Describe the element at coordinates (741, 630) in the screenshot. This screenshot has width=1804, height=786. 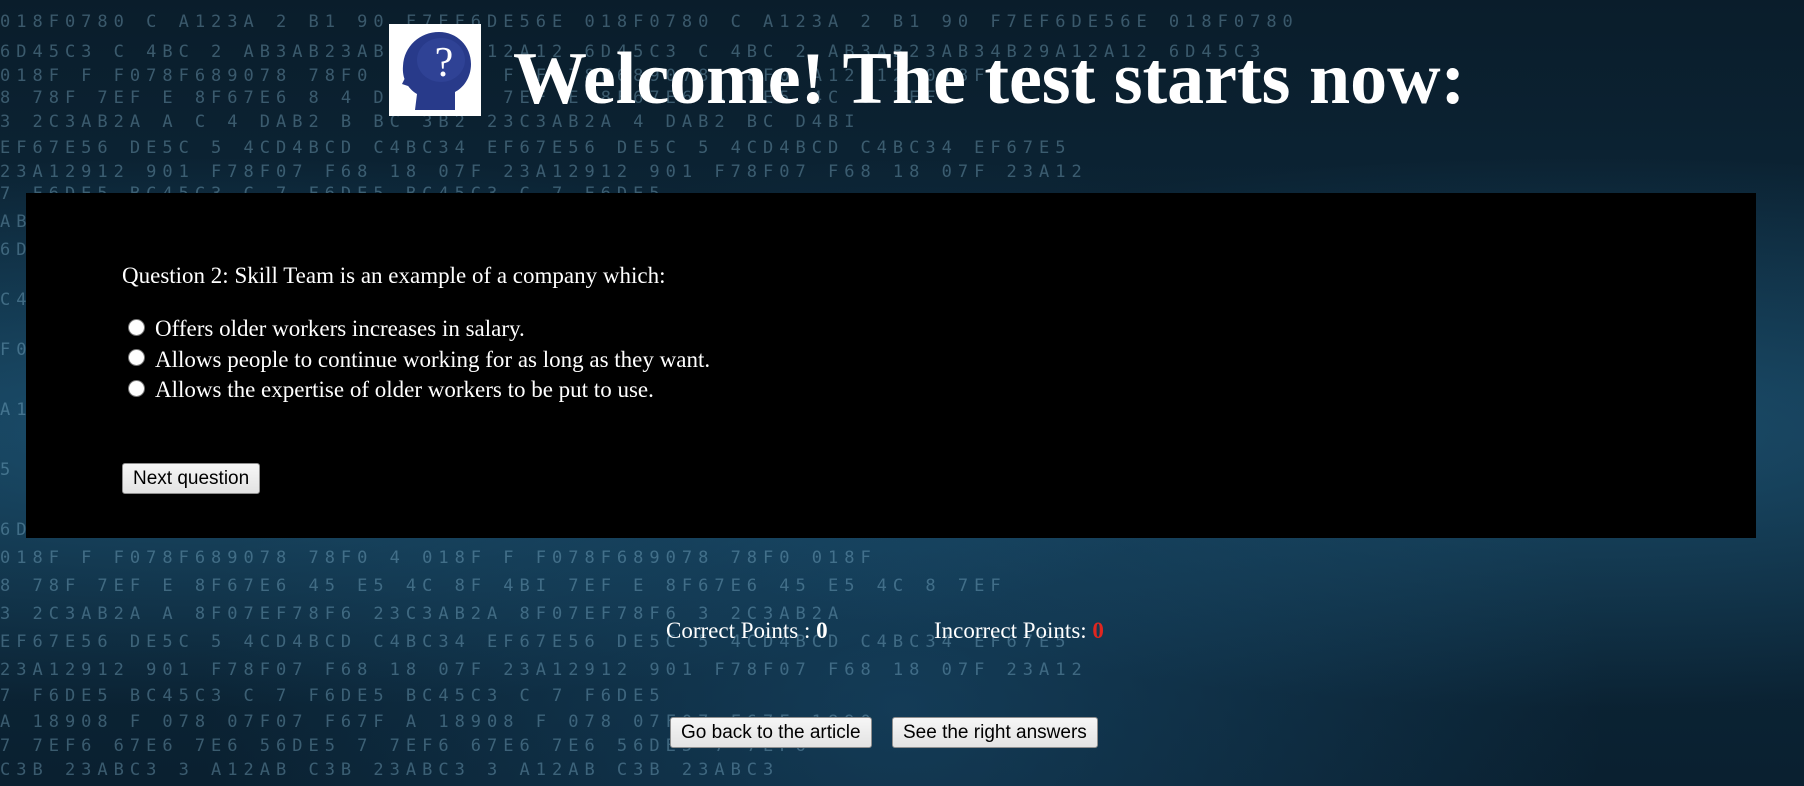
I see `correct-points-label: Correct Points :` at that location.